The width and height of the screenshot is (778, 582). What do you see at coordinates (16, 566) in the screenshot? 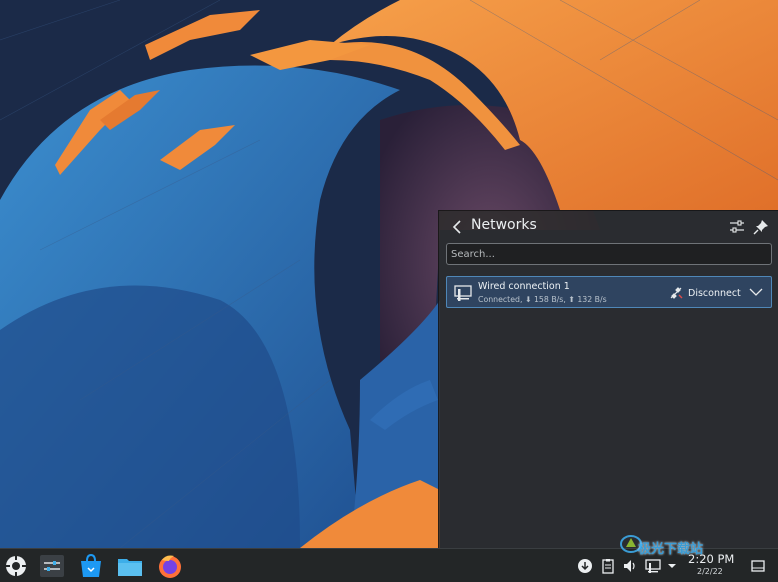
I see `launcher-icon` at bounding box center [16, 566].